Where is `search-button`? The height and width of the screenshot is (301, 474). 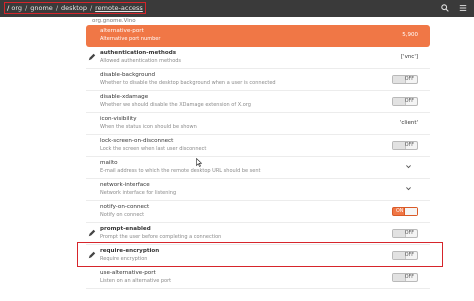 search-button is located at coordinates (445, 8).